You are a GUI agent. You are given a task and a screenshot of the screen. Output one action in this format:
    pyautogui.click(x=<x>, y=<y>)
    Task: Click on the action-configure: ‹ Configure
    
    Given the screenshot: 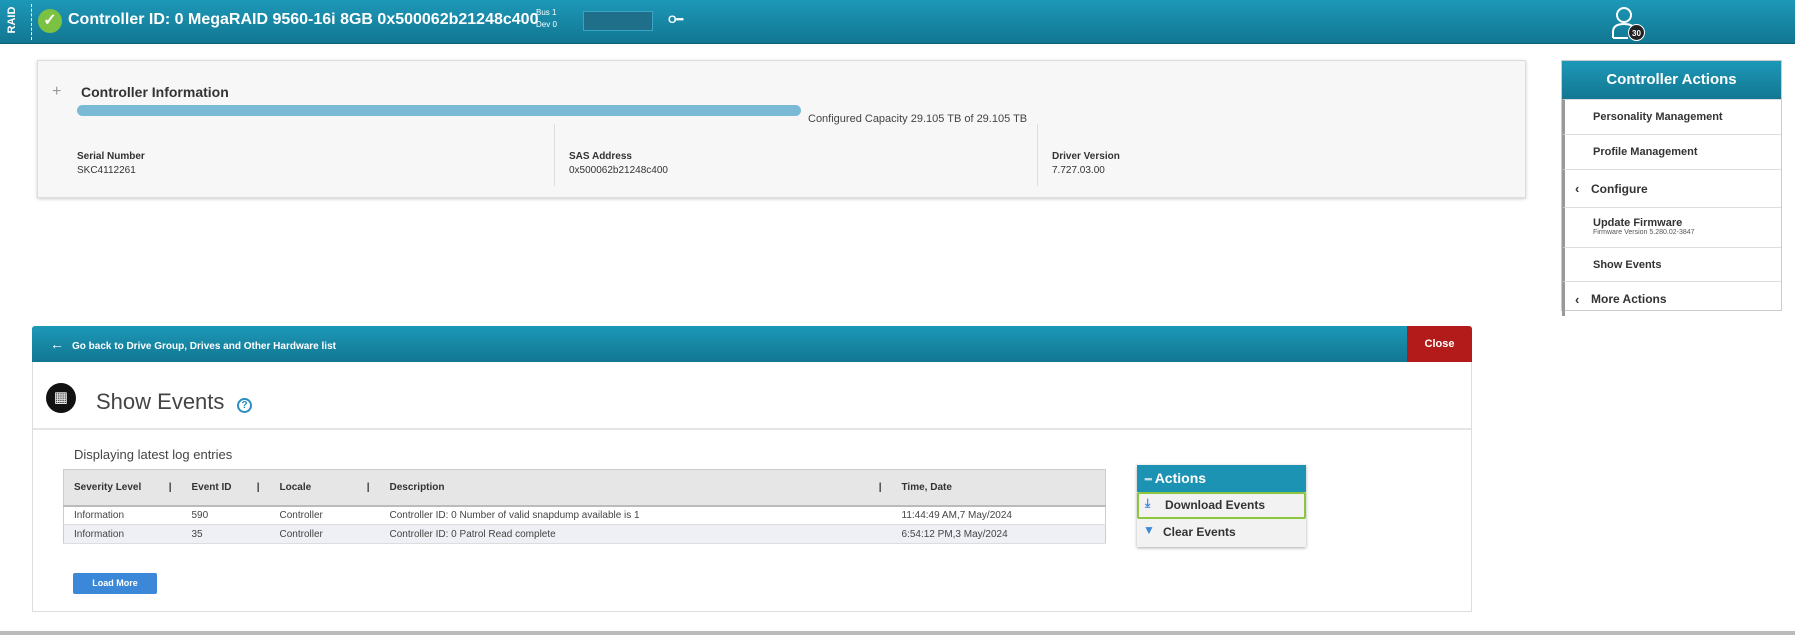 What is the action you would take?
    pyautogui.click(x=1671, y=188)
    